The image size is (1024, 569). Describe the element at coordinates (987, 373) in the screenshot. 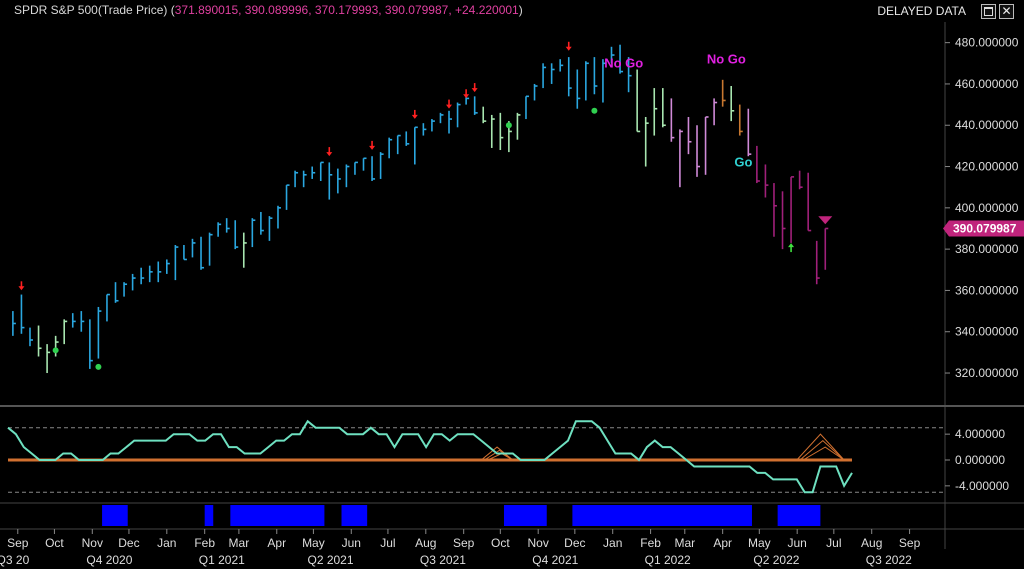

I see `price-tick-label: 320.000000` at that location.